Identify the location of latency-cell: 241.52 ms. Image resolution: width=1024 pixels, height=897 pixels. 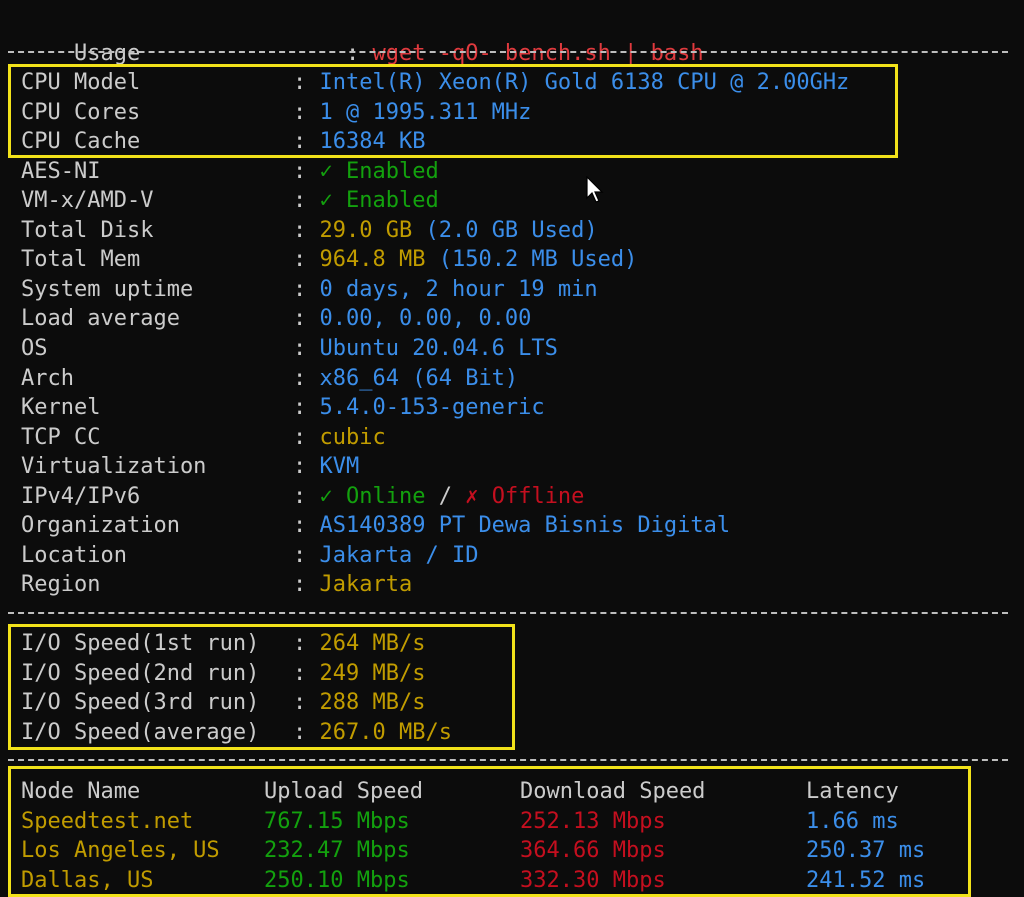
(866, 880).